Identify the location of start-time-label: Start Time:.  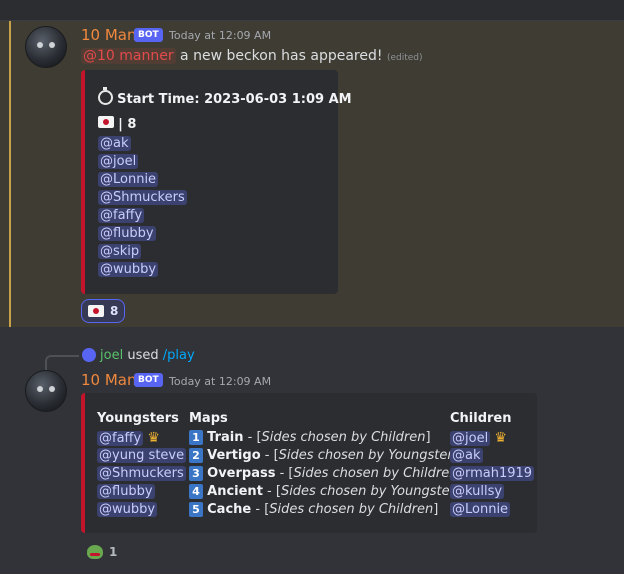
(161, 99).